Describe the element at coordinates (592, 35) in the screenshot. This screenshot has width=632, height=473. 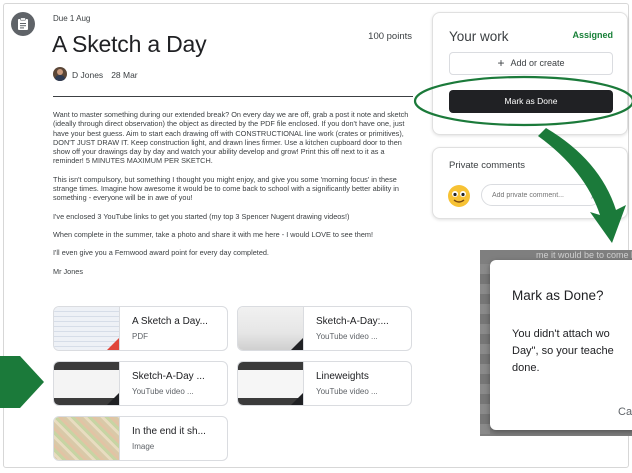
I see `status-badge: Assigned` at that location.